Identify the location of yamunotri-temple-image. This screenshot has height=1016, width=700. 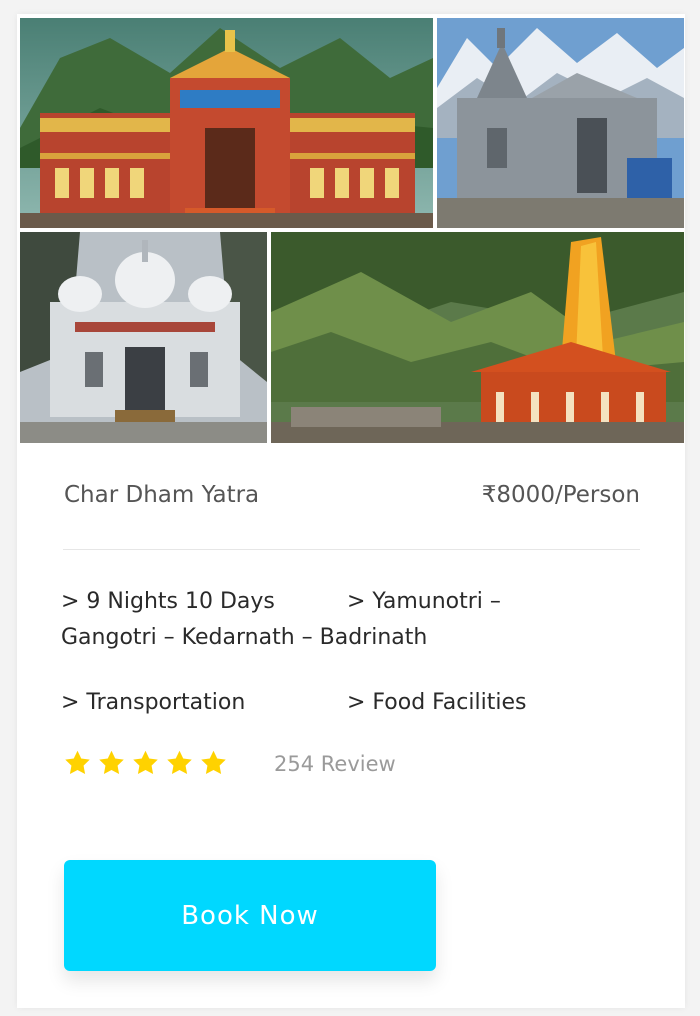
(477, 337).